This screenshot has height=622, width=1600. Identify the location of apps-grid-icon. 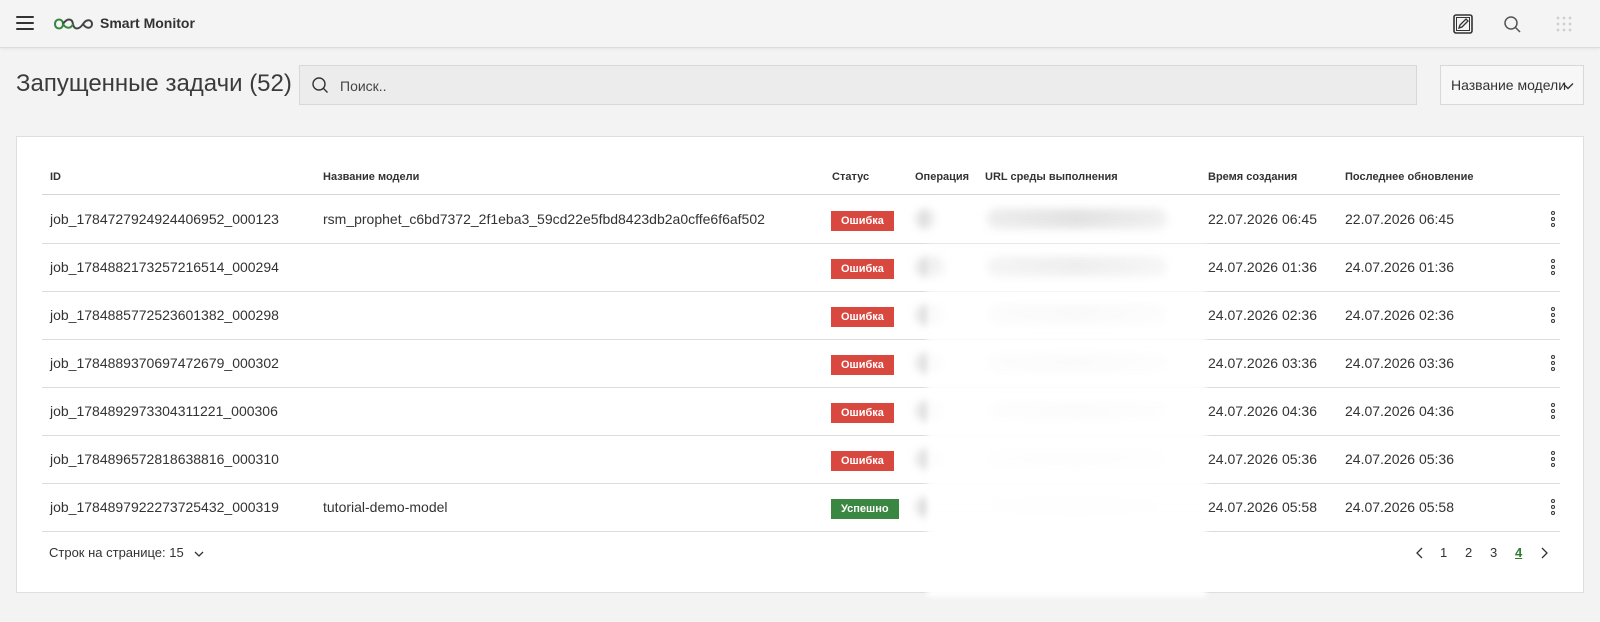
(1564, 24).